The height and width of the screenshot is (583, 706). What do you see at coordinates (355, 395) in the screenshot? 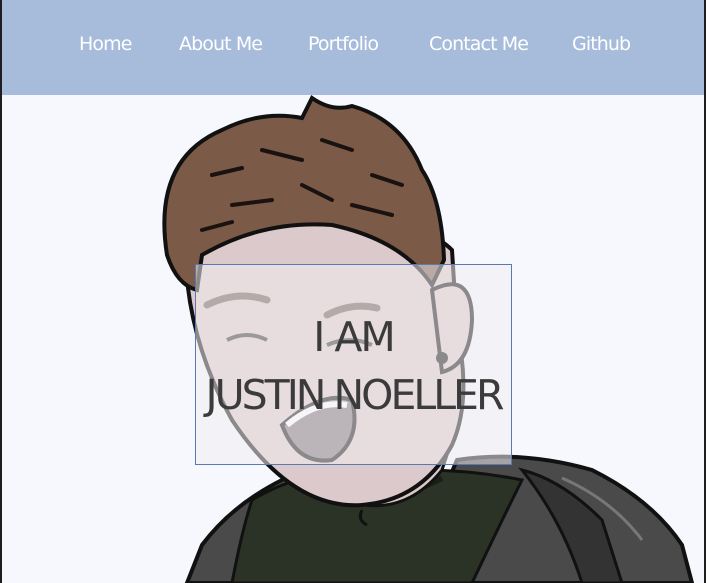
I see `hero-title-name: JUSTIN NOELLER` at bounding box center [355, 395].